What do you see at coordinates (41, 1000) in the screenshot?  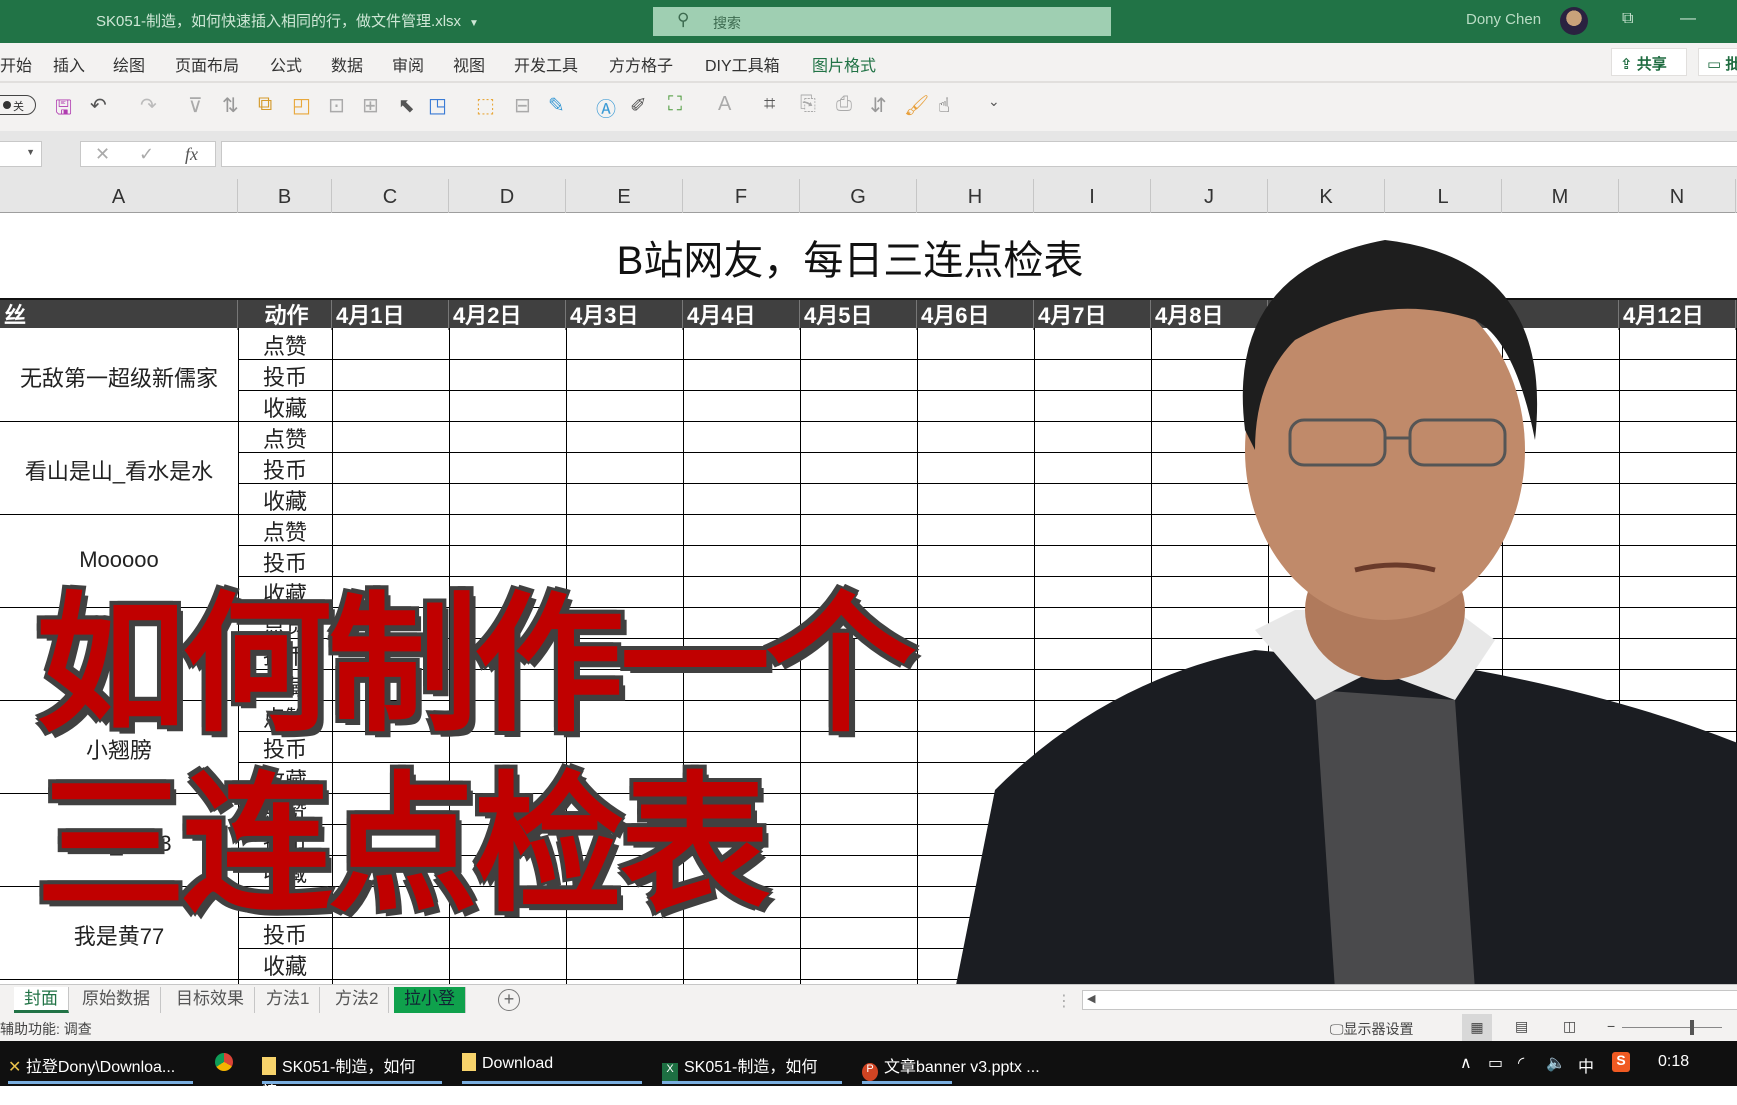 I see `sheet-tab-cover: 封面` at bounding box center [41, 1000].